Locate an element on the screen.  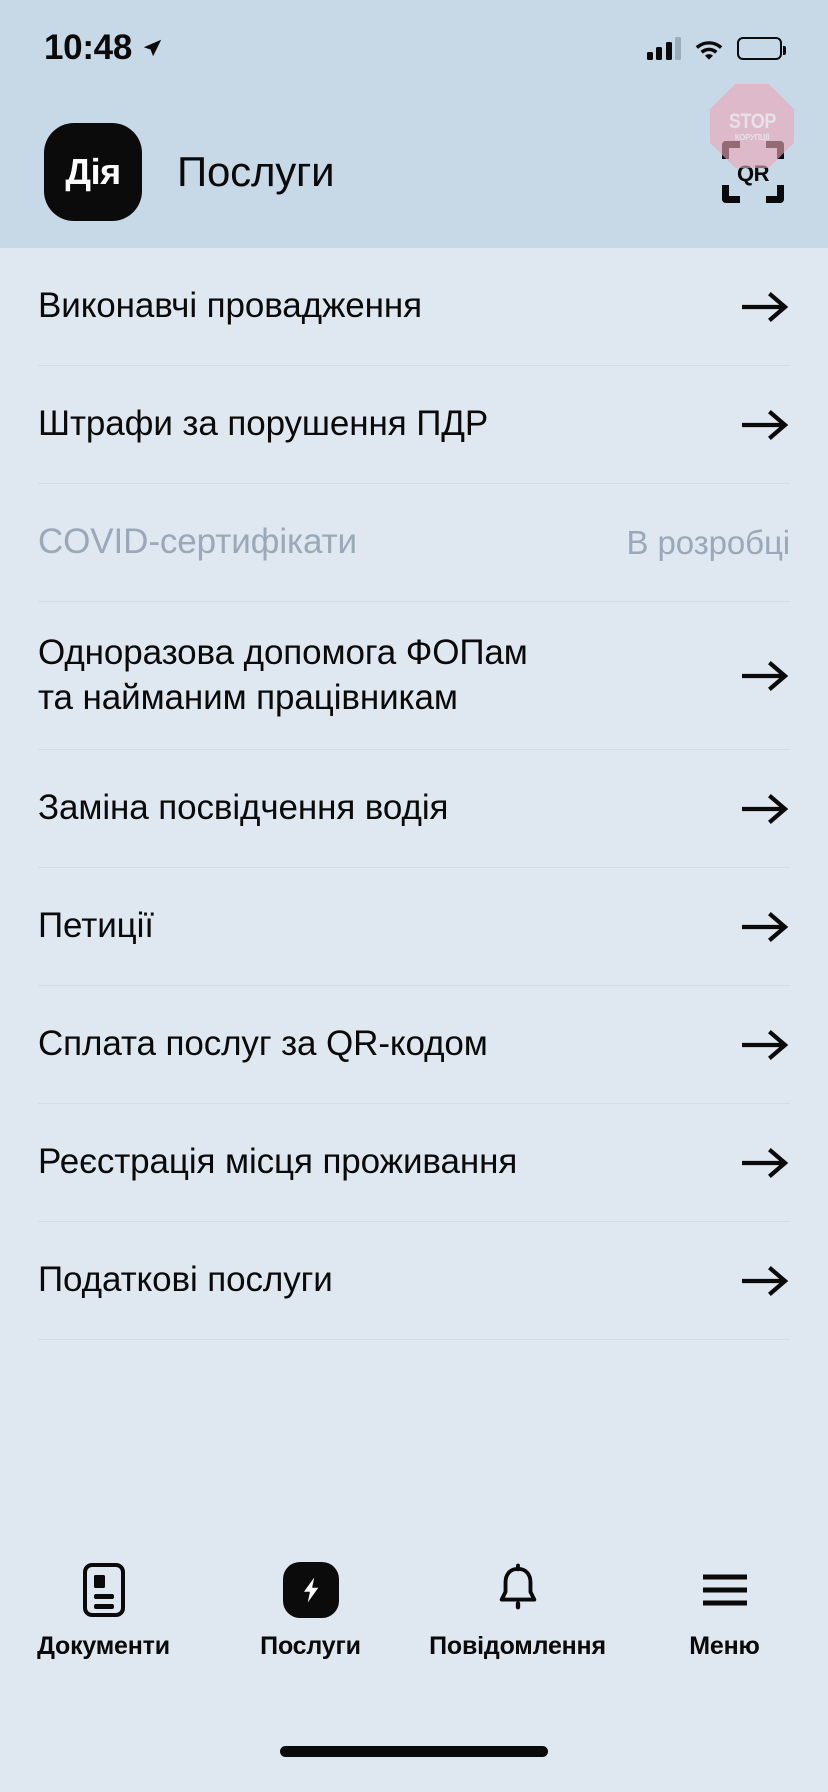
status-bar-left: 10:48 is located at coordinates (103, 48).